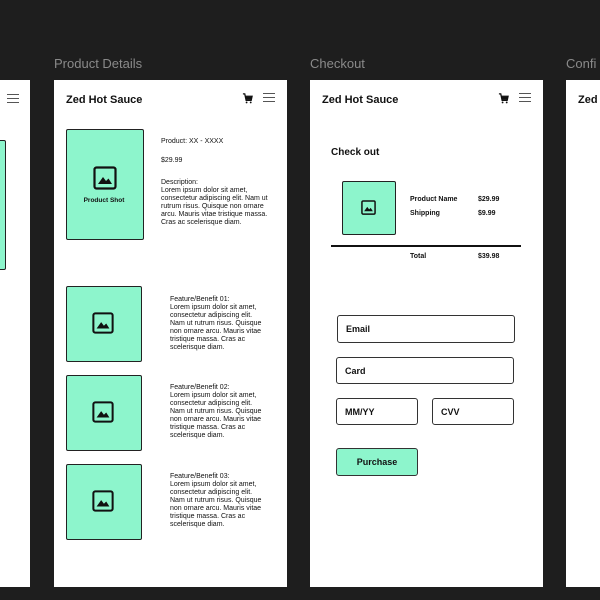 This screenshot has width=600, height=600. Describe the element at coordinates (489, 199) in the screenshot. I see `product-name-price: $29.99` at that location.